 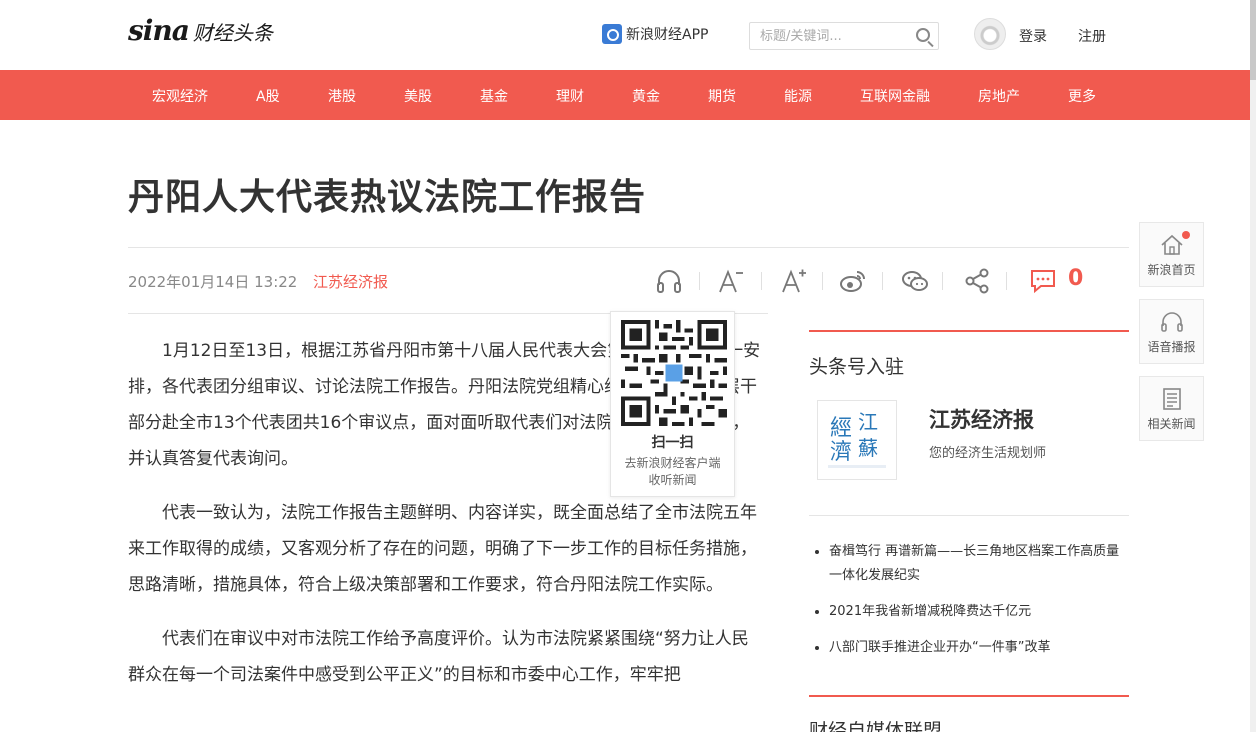 I want to click on nav-item-internet-finance: 互联网金融, so click(x=895, y=96).